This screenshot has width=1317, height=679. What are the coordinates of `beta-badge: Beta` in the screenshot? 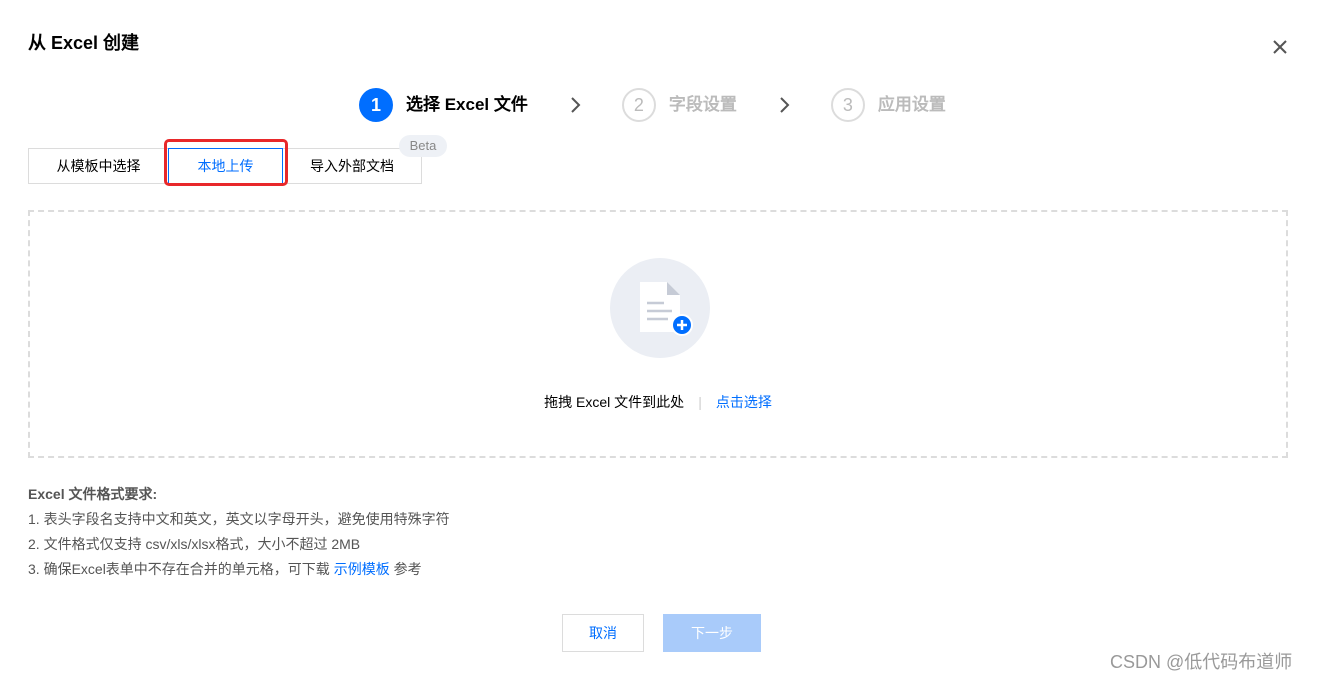 It's located at (423, 146).